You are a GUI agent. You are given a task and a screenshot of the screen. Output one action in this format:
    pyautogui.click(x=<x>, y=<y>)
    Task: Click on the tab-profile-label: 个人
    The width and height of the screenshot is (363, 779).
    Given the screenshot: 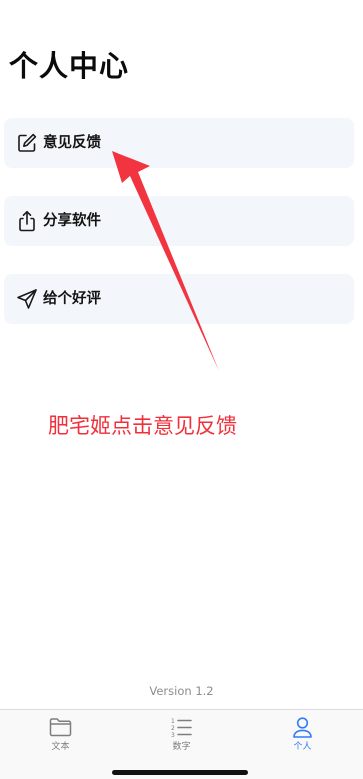 What is the action you would take?
    pyautogui.click(x=302, y=747)
    